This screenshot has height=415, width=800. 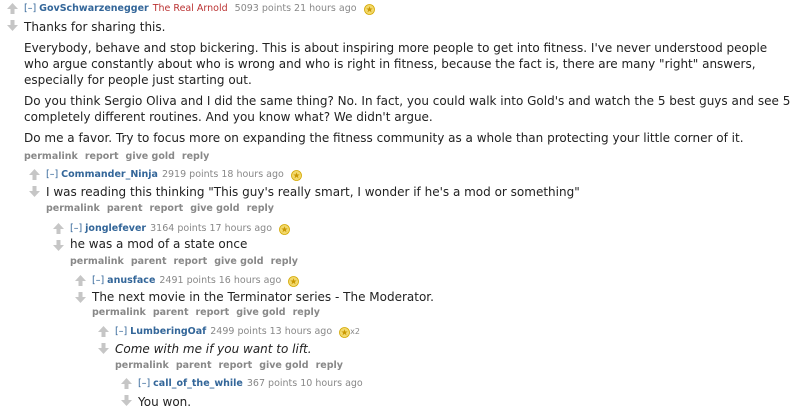 I want to click on author-link: Commander_Ninja, so click(x=109, y=174).